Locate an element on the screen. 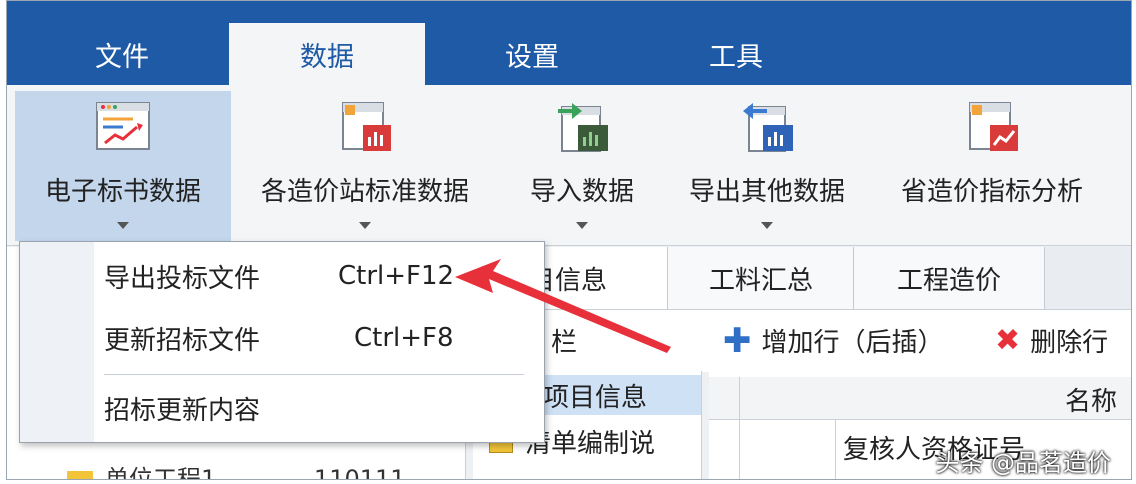 This screenshot has height=484, width=1136. watermark: 头条 @品茗造价 is located at coordinates (1023, 463).